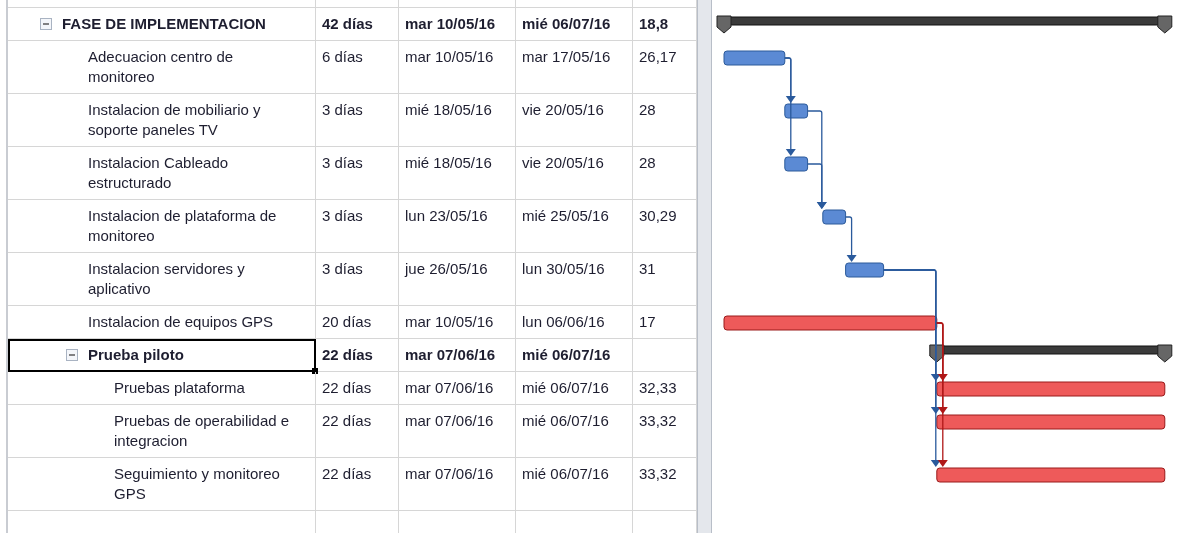 The image size is (1177, 533). I want to click on finish-date-cell: mié 25/05/16, so click(574, 226).